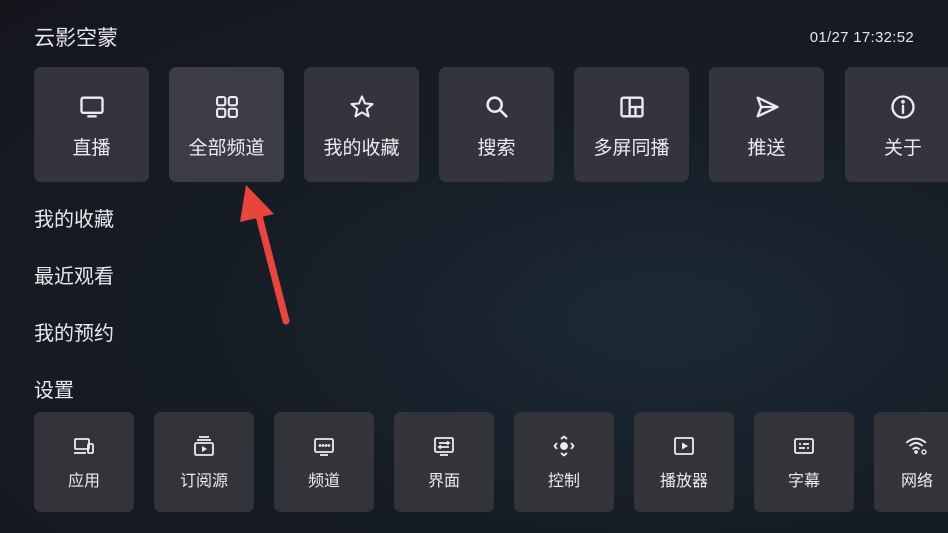 This screenshot has width=948, height=533. What do you see at coordinates (684, 462) in the screenshot?
I see `settings-player-button: 播放器` at bounding box center [684, 462].